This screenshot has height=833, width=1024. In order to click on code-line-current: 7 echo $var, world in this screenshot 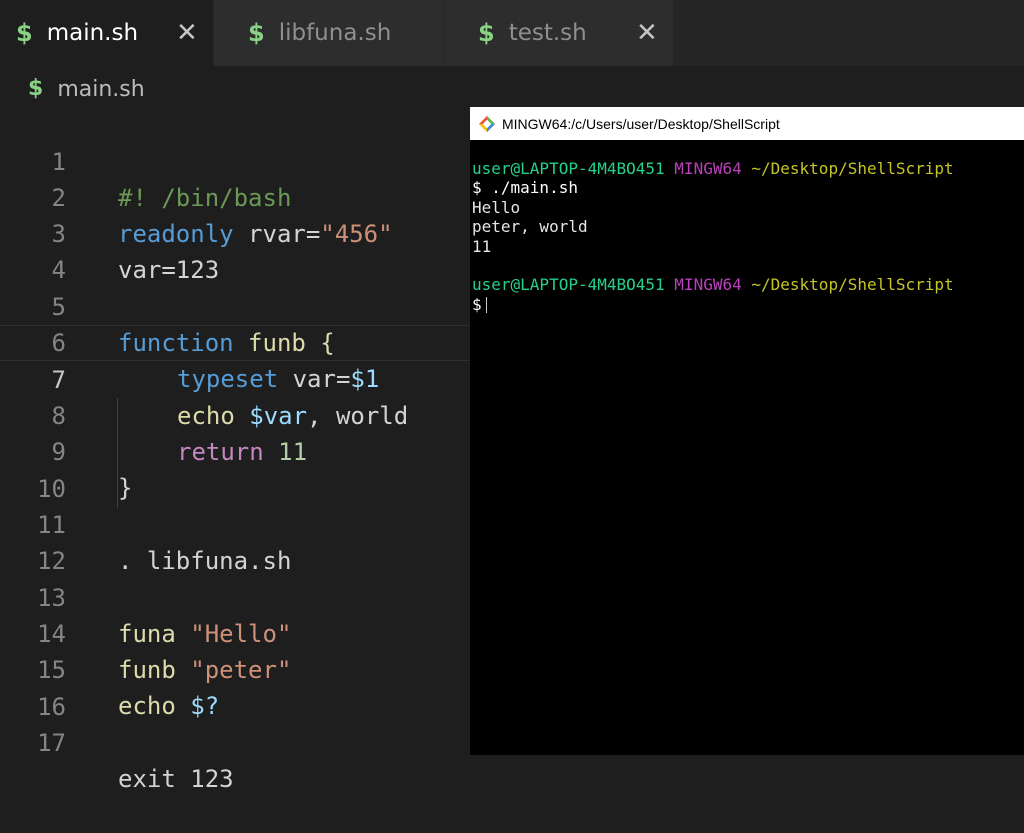, I will do `click(235, 377)`.